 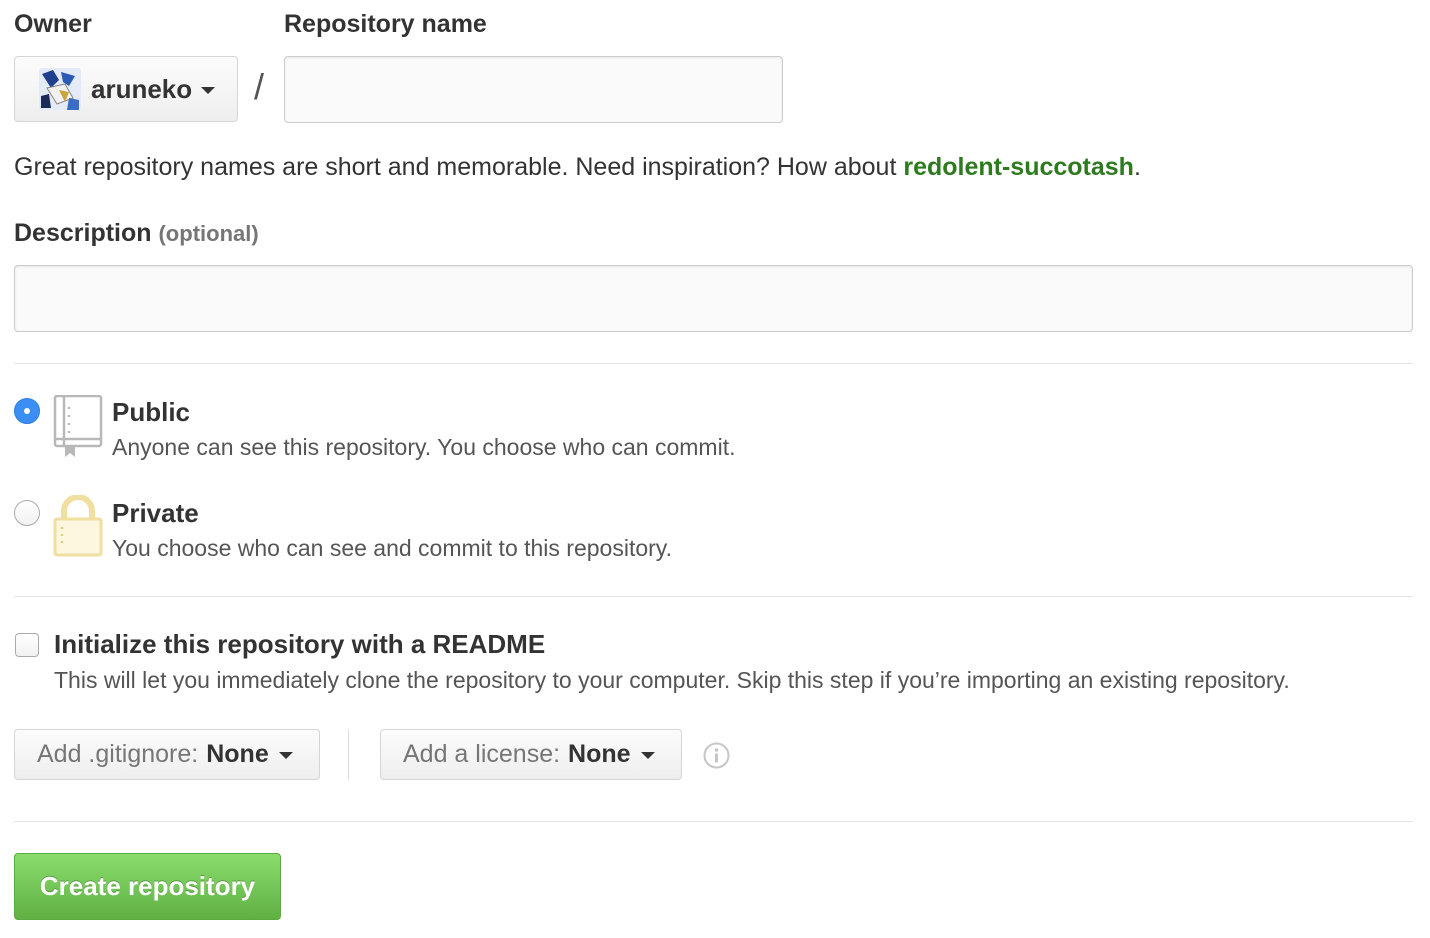 What do you see at coordinates (1018, 167) in the screenshot?
I see `suggested-name-link: redolent-succotash` at bounding box center [1018, 167].